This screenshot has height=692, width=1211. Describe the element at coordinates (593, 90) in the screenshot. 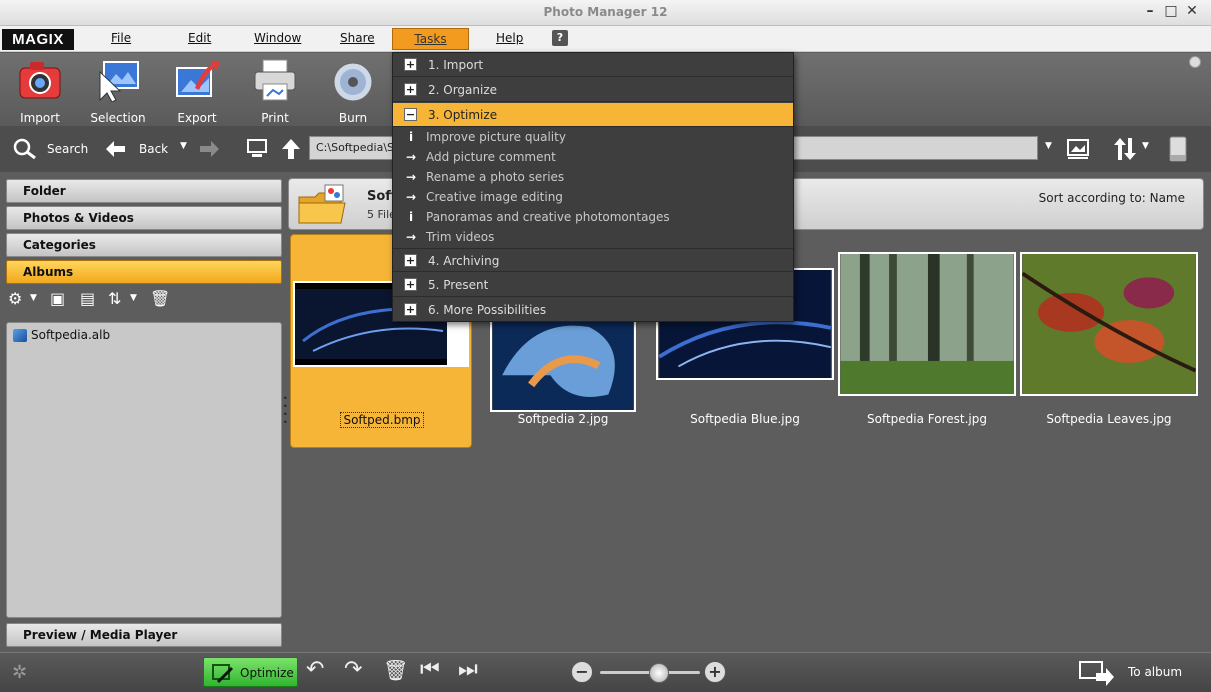

I see `tasks-section-organize: + 2. Organize` at that location.